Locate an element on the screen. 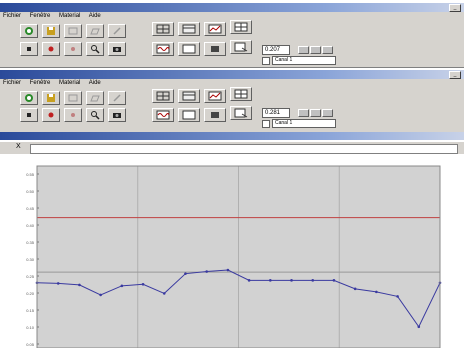 The image size is (464, 348). graph-toolbar: X is located at coordinates (232, 148).